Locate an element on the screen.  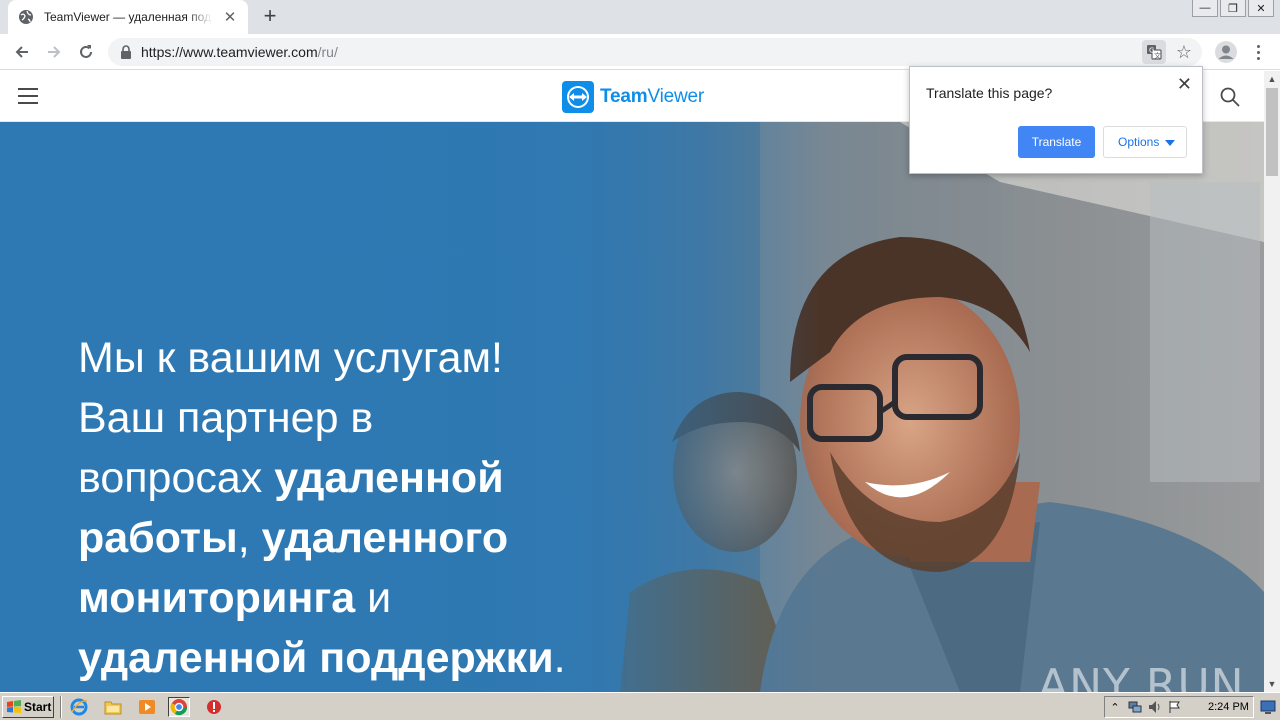
show-desktop-icon is located at coordinates (1268, 707).